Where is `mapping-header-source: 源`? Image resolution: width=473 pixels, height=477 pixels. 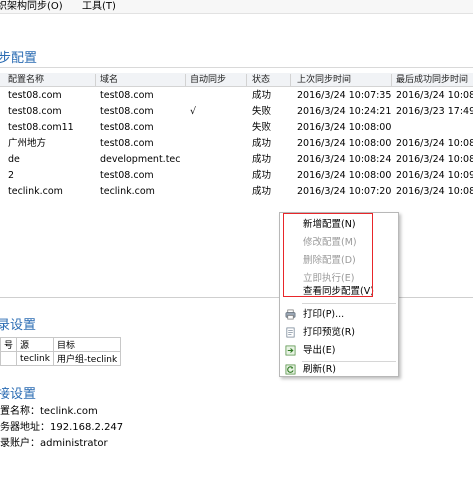 mapping-header-source: 源 is located at coordinates (35, 344).